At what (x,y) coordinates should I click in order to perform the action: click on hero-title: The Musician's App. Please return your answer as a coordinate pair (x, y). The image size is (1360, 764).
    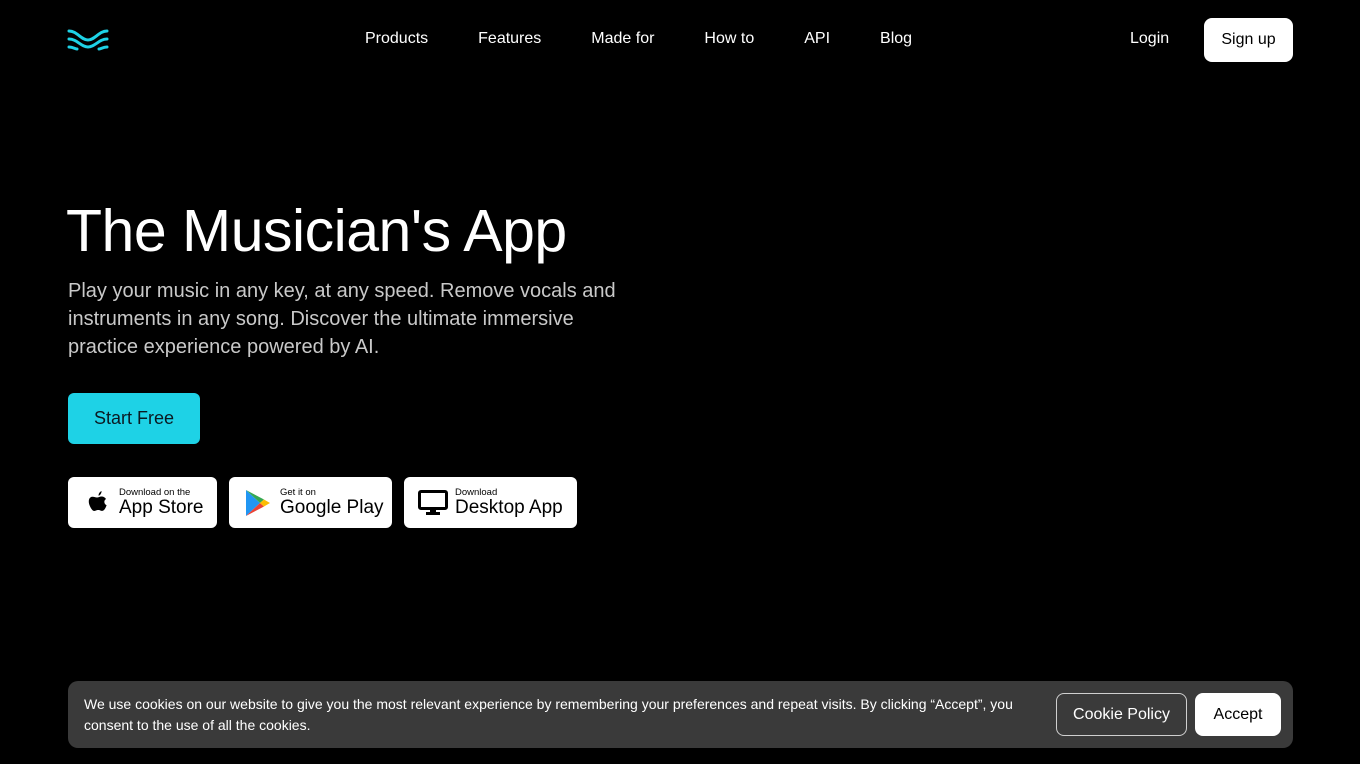
    Looking at the image, I should click on (316, 231).